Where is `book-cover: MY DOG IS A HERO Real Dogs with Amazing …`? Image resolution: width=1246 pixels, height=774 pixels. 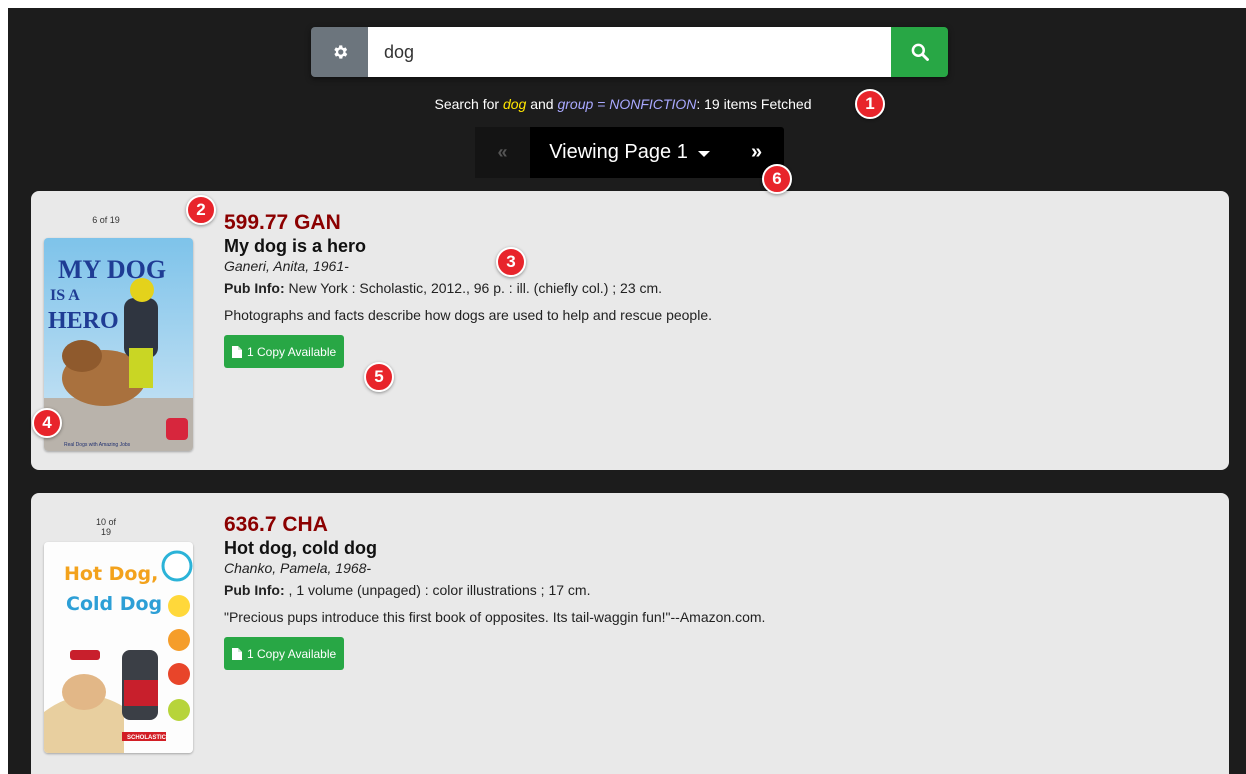
book-cover: MY DOG IS A HERO Real Dogs with Amazing … is located at coordinates (118, 344).